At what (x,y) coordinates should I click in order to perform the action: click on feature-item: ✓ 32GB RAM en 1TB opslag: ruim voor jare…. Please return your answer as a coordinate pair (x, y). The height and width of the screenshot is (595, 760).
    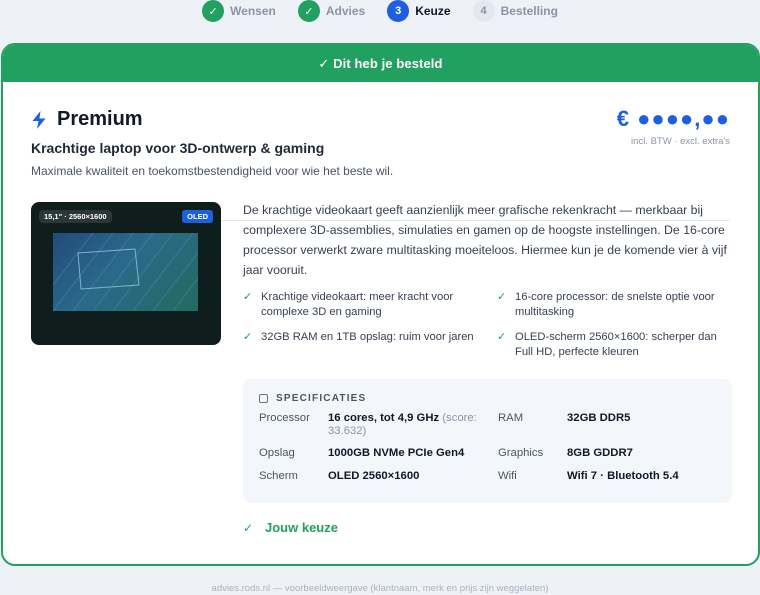
    Looking at the image, I should click on (370, 345).